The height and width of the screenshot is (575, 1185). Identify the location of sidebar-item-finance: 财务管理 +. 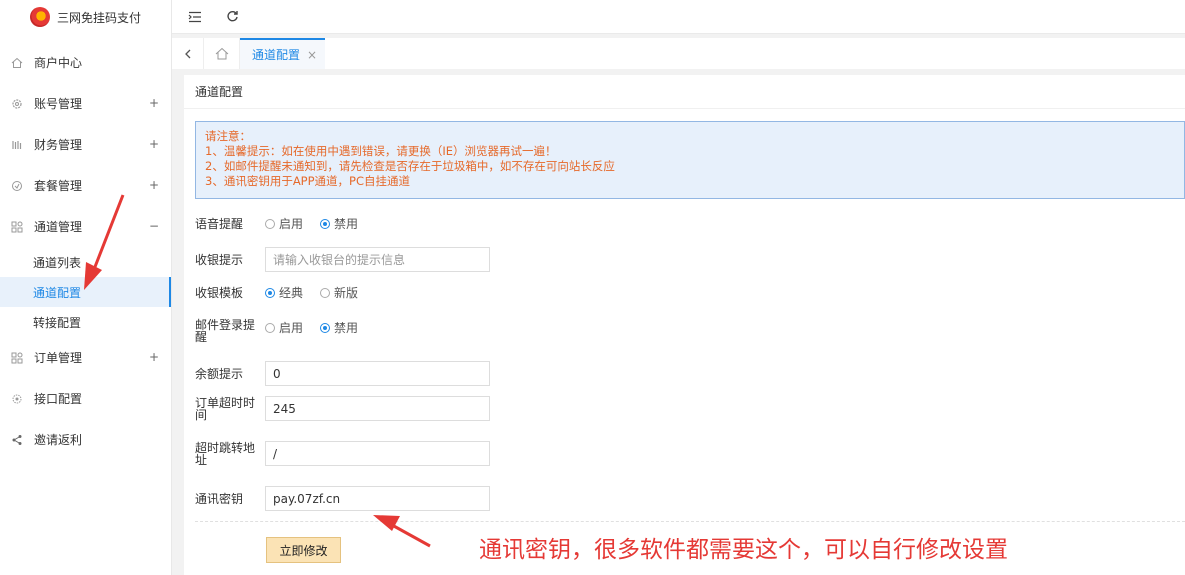
(85, 144).